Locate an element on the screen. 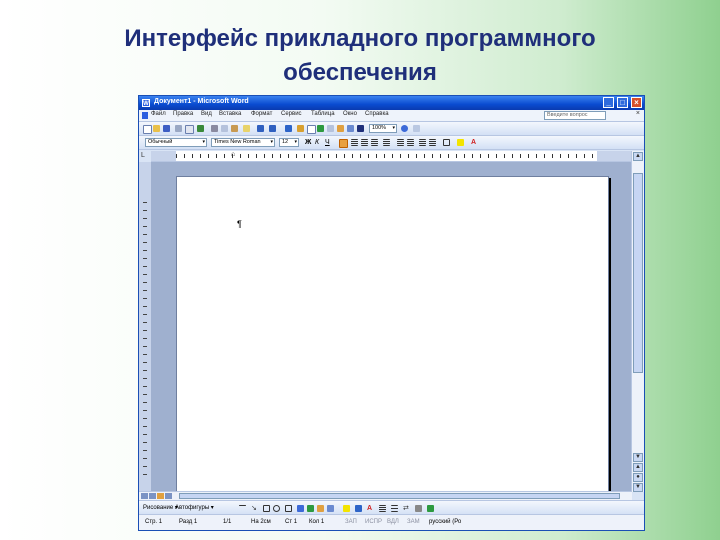 The height and width of the screenshot is (540, 720). font-color-icon: A is located at coordinates (474, 142).